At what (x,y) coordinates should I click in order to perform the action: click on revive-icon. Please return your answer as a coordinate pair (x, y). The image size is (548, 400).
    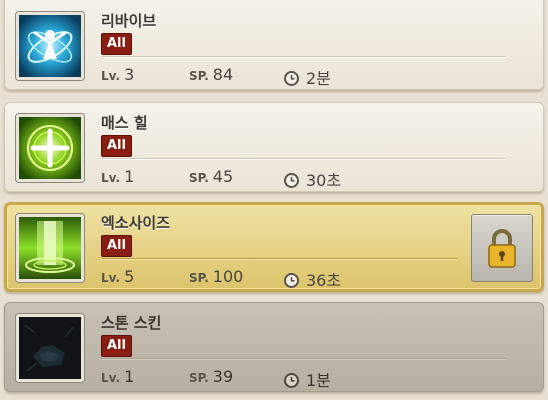
    Looking at the image, I should click on (50, 46).